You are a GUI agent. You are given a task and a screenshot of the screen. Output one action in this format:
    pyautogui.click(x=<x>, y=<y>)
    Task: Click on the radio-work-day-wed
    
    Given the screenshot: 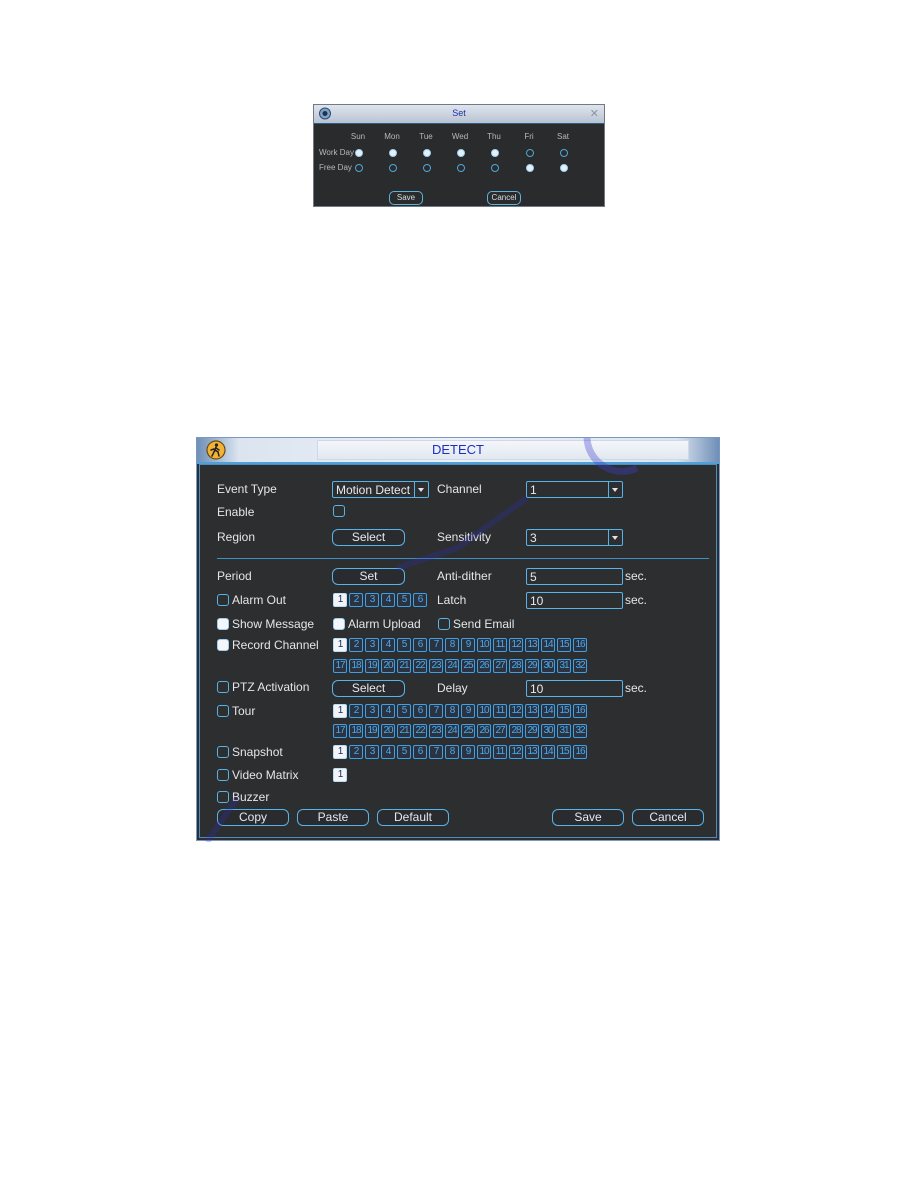 What is the action you would take?
    pyautogui.click(x=461, y=153)
    